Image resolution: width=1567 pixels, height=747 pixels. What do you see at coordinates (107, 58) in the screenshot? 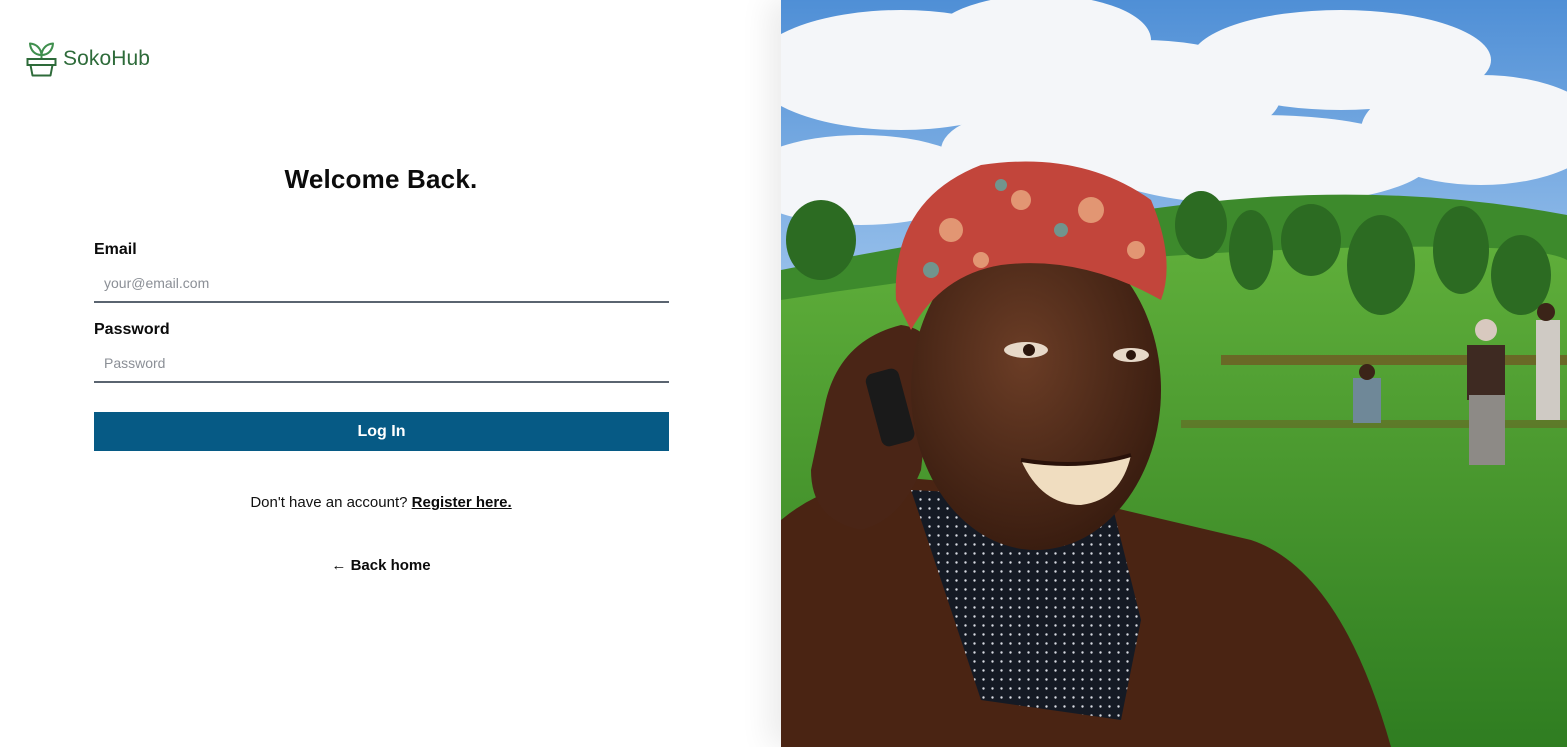
I see `brand-name: SokoHub` at bounding box center [107, 58].